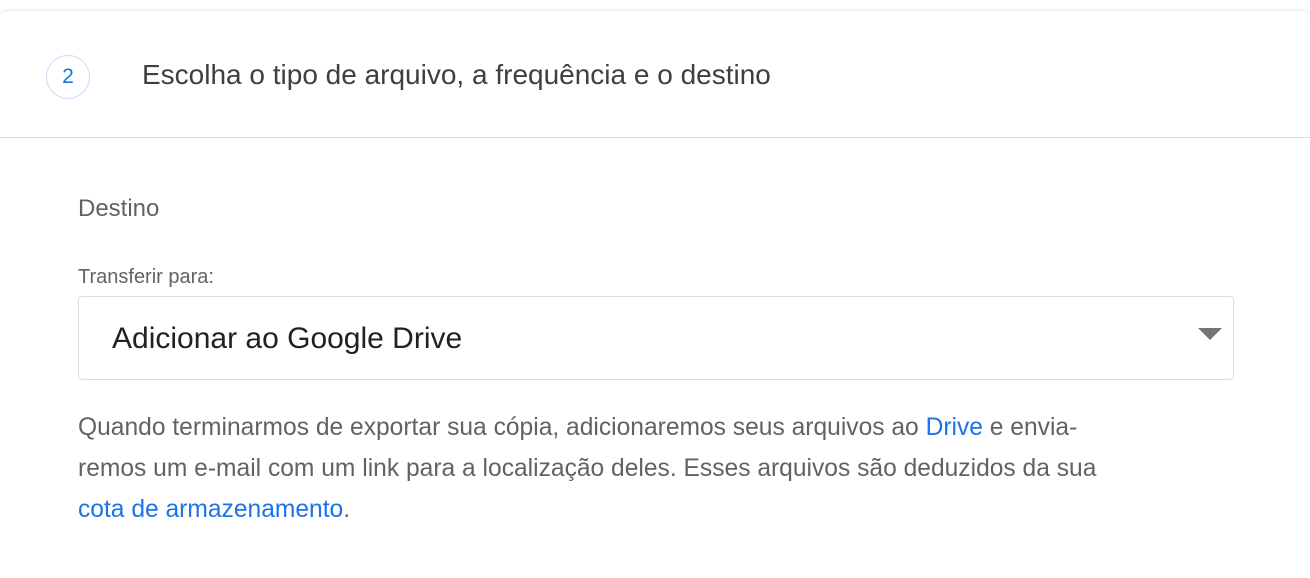 The height and width of the screenshot is (578, 1310). I want to click on description-line-3: cota de armazenamento., so click(658, 509).